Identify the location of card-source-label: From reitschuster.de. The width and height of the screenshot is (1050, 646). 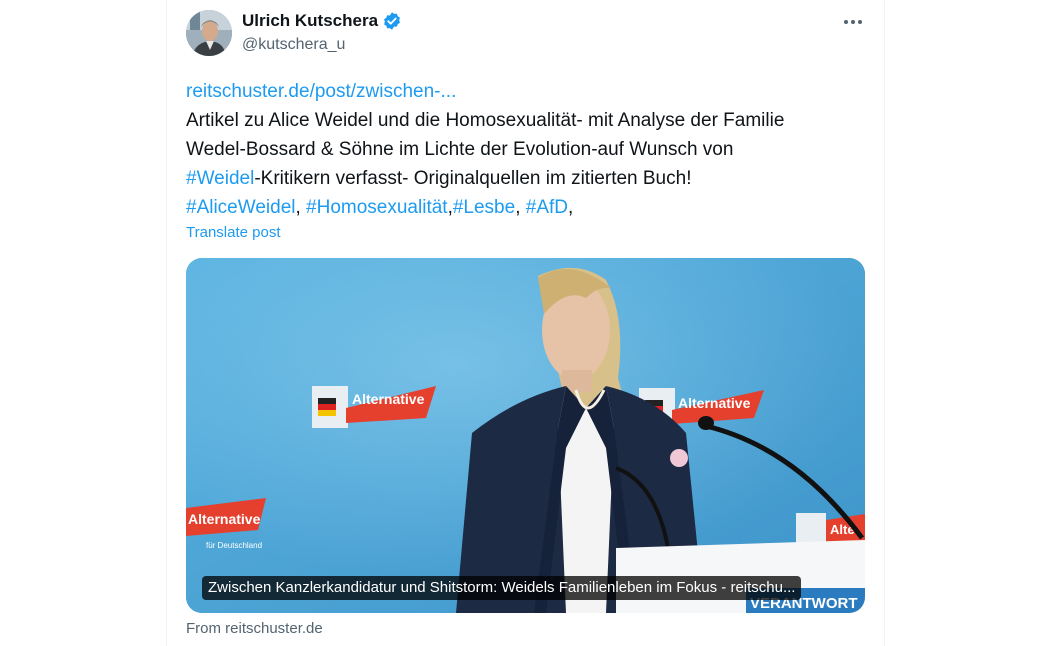
(254, 628).